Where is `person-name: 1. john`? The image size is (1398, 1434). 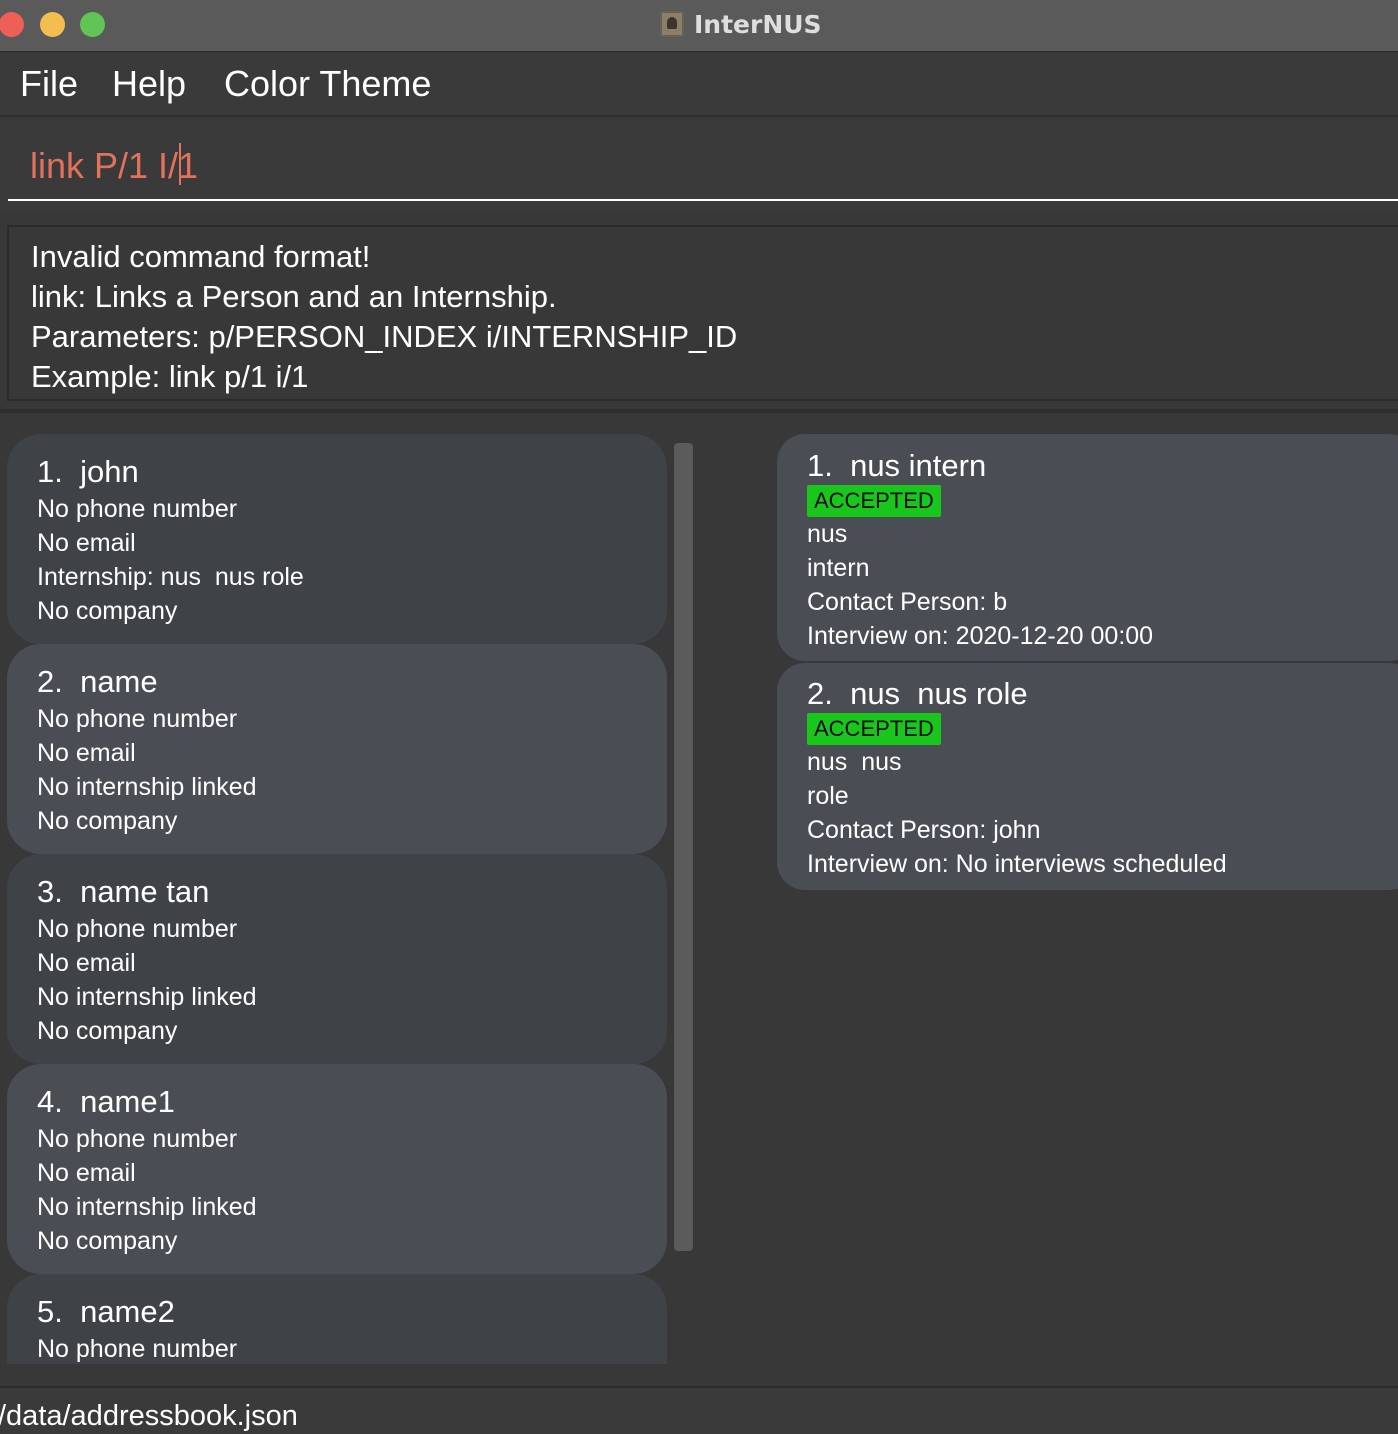 person-name: 1. john is located at coordinates (88, 471).